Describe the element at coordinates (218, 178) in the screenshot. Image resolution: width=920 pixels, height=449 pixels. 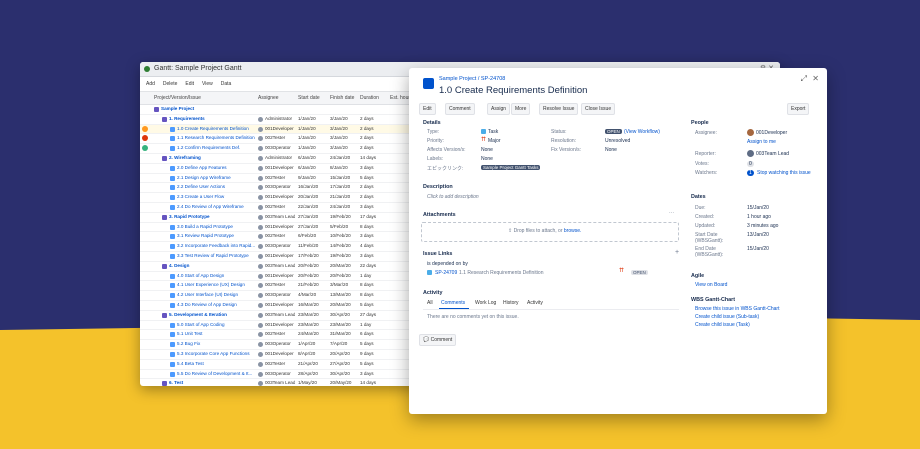
I see `issue-name: 2.1 Design App Wireframe` at that location.